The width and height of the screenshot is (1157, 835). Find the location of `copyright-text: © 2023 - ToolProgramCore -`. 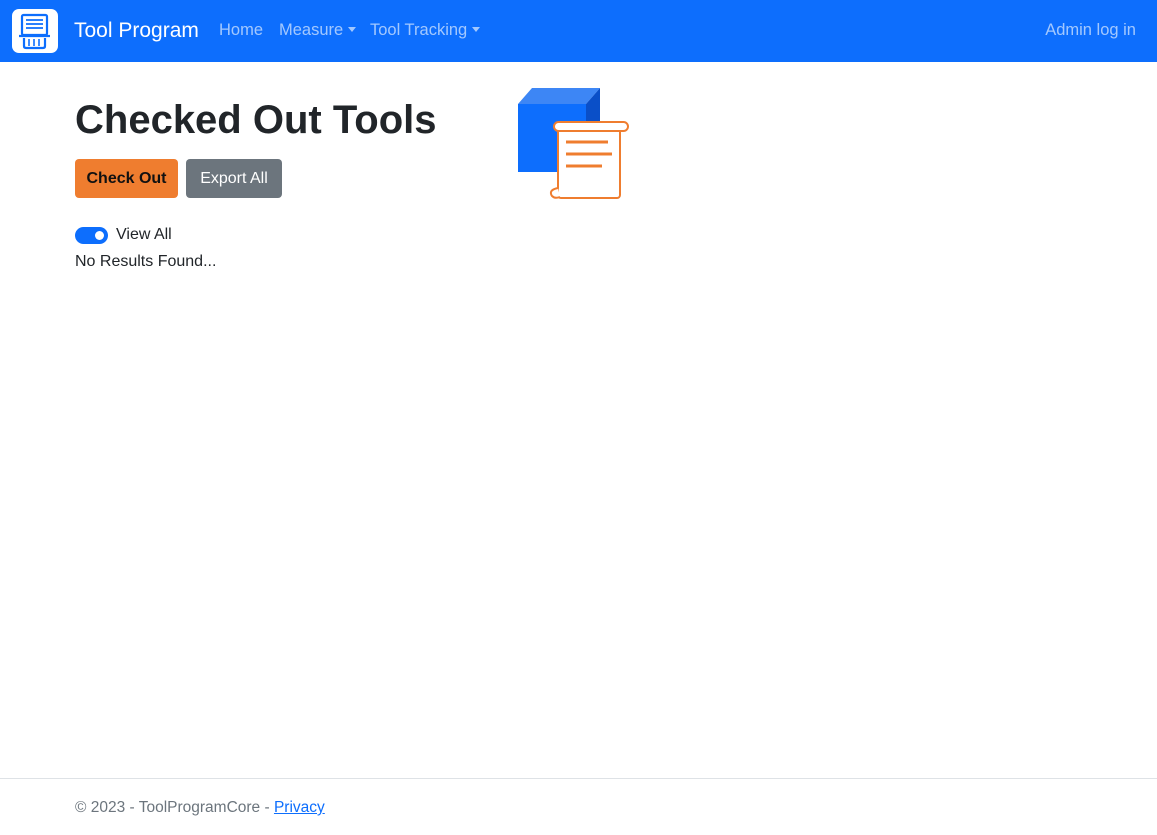

copyright-text: © 2023 - ToolProgramCore - is located at coordinates (174, 807).